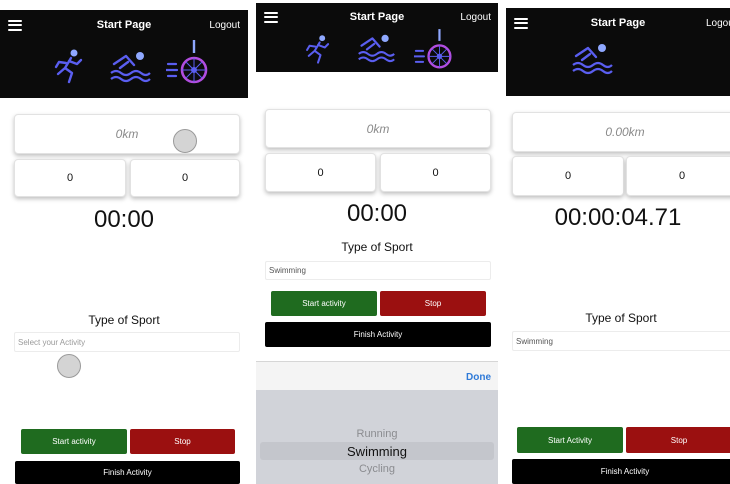 The image size is (730, 484). I want to click on distance-display: 0.00km, so click(621, 132).